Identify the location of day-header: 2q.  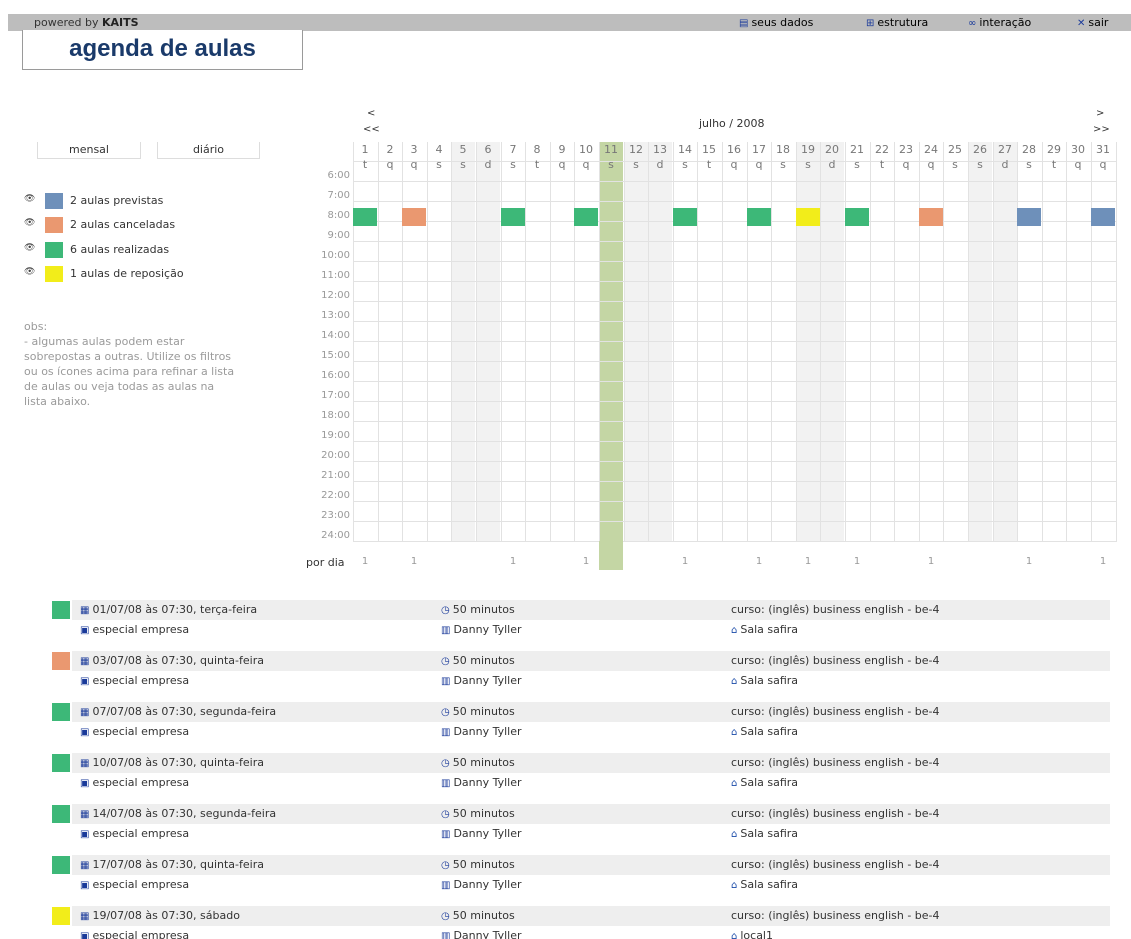
(390, 157).